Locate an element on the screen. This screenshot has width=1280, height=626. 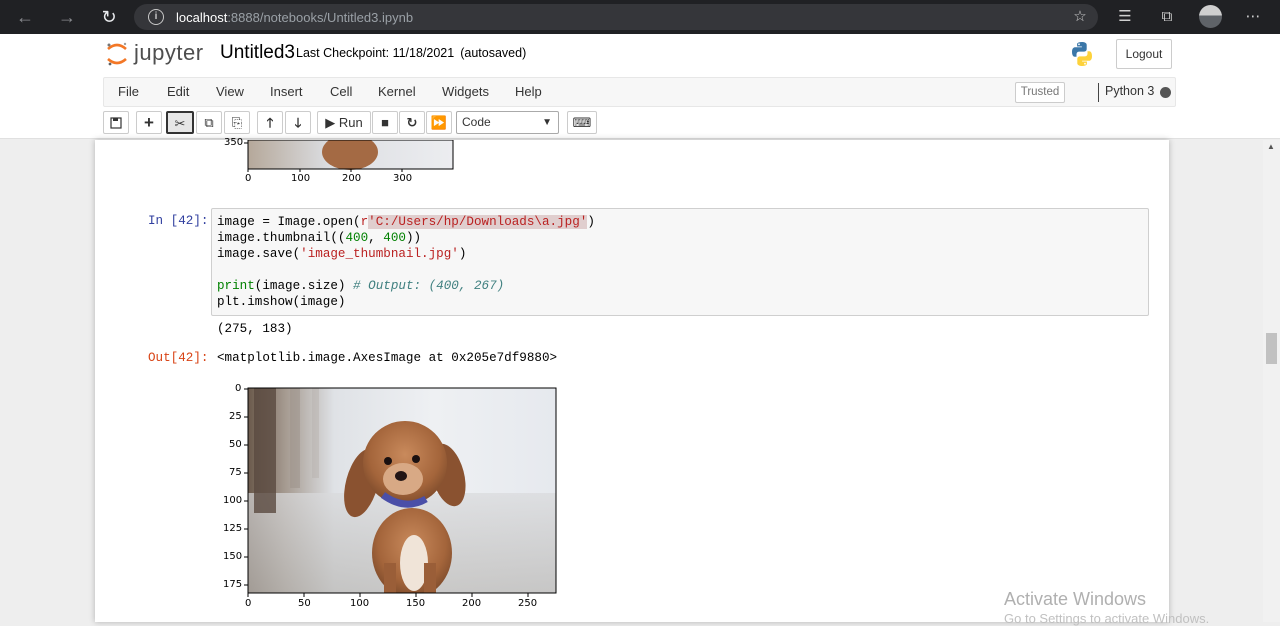
back-arrow-icon: ← is located at coordinates (25, 17).